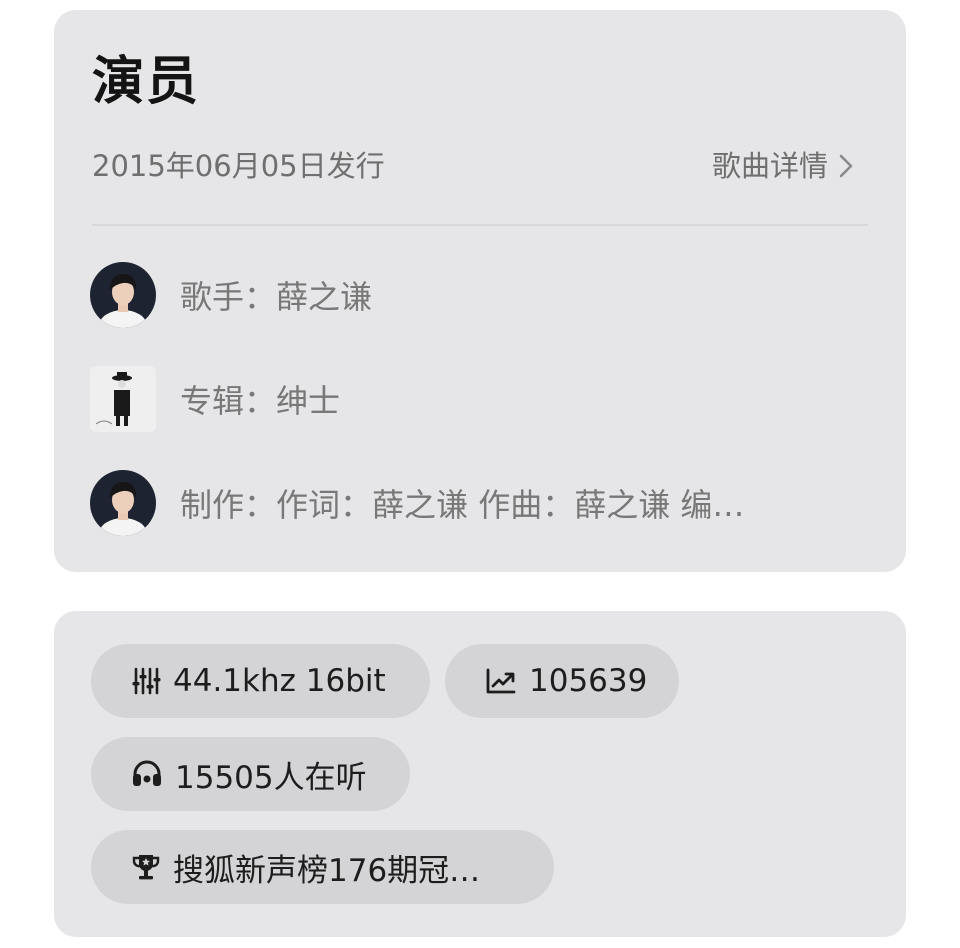  Describe the element at coordinates (588, 681) in the screenshot. I see `play-count-text: 105639` at that location.